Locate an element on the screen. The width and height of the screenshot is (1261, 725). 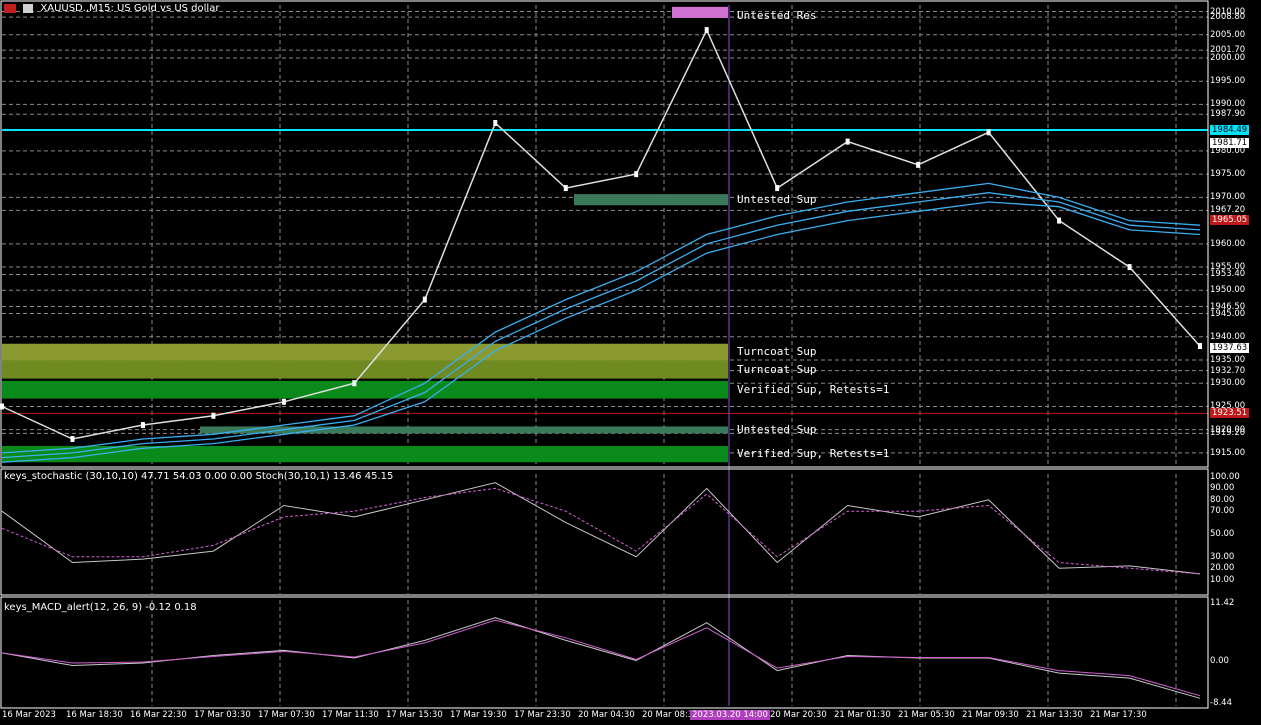
price-tick-label: 1990.00 is located at coordinates (1228, 104).